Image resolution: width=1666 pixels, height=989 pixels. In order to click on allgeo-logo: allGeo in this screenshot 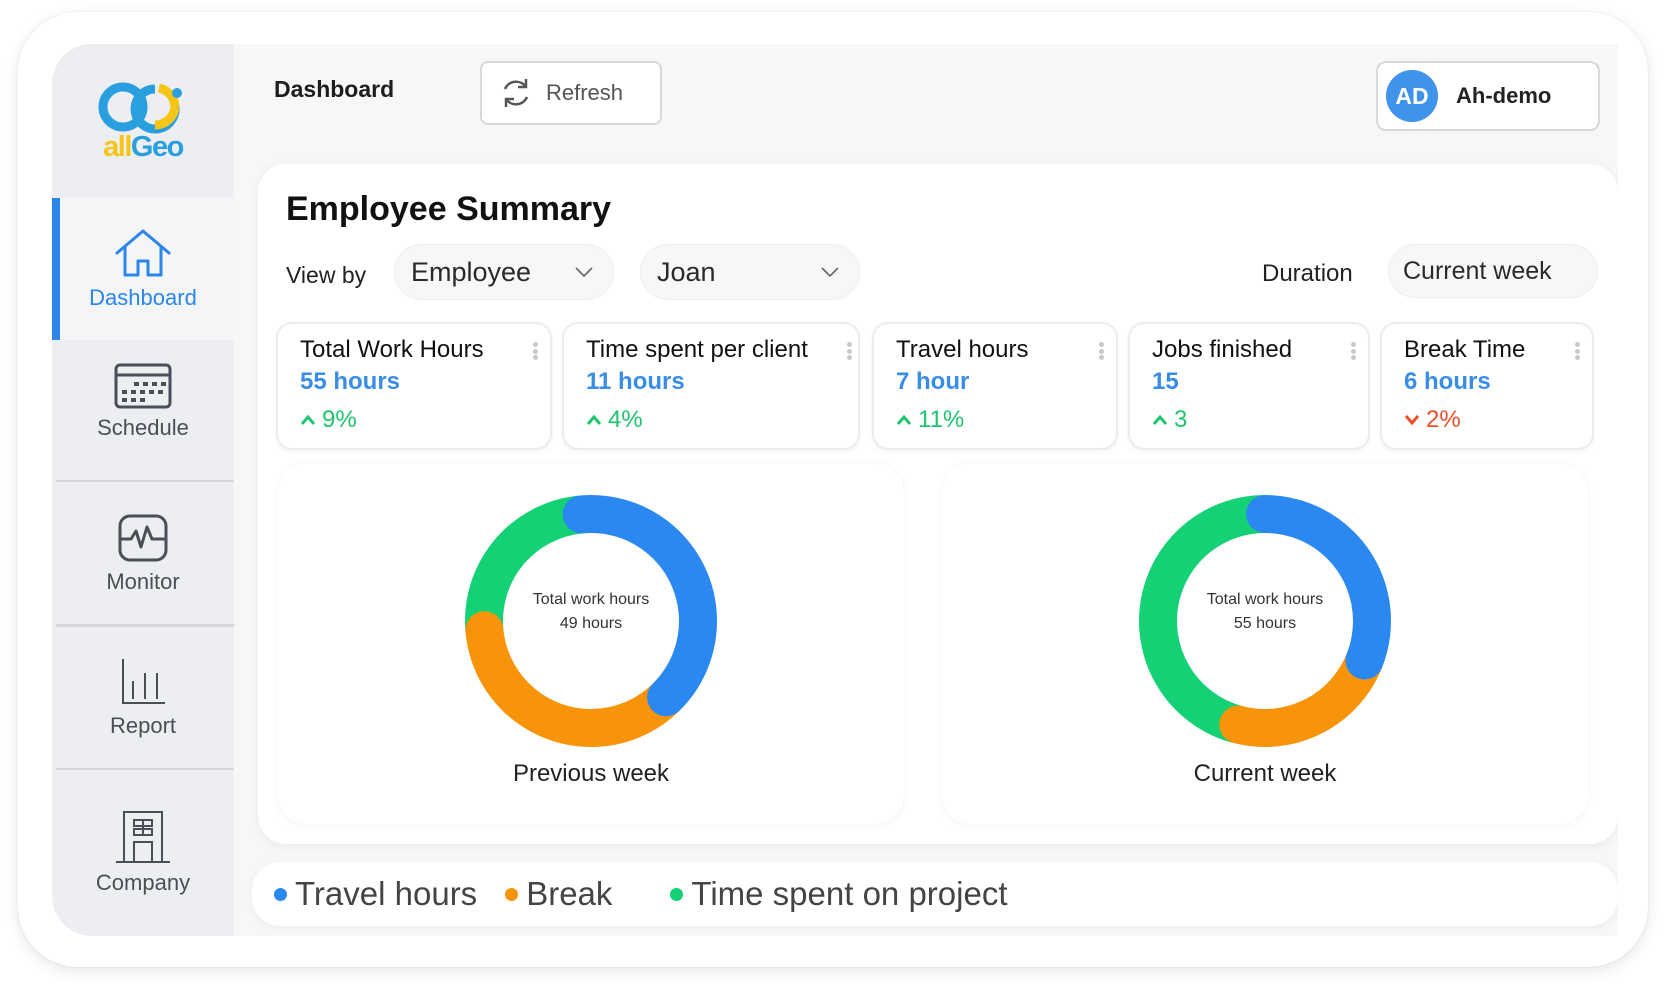, I will do `click(143, 121)`.